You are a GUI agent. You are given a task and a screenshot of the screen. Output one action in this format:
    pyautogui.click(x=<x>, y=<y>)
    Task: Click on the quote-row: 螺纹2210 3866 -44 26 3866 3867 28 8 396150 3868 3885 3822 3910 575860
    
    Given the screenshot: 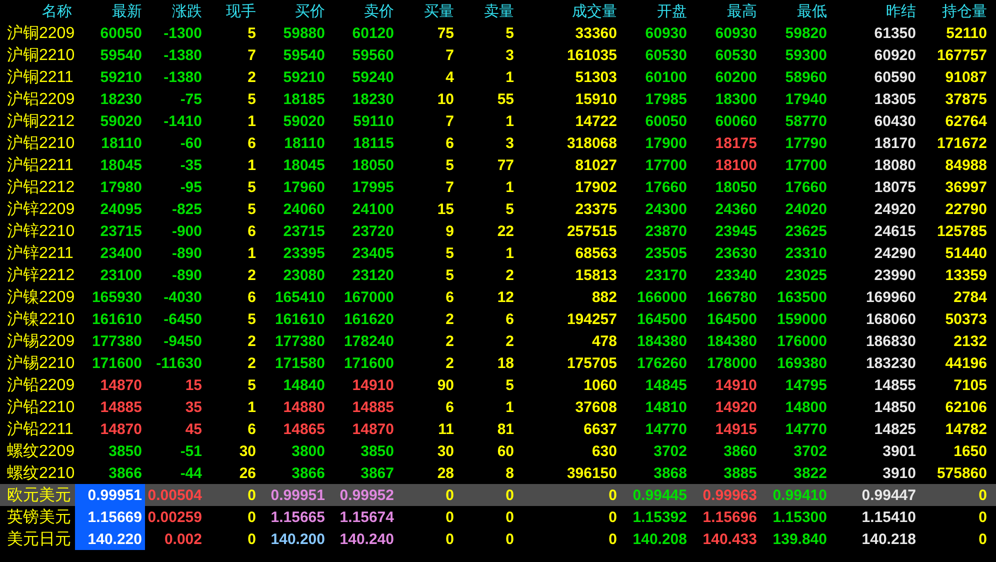 What is the action you would take?
    pyautogui.click(x=498, y=473)
    